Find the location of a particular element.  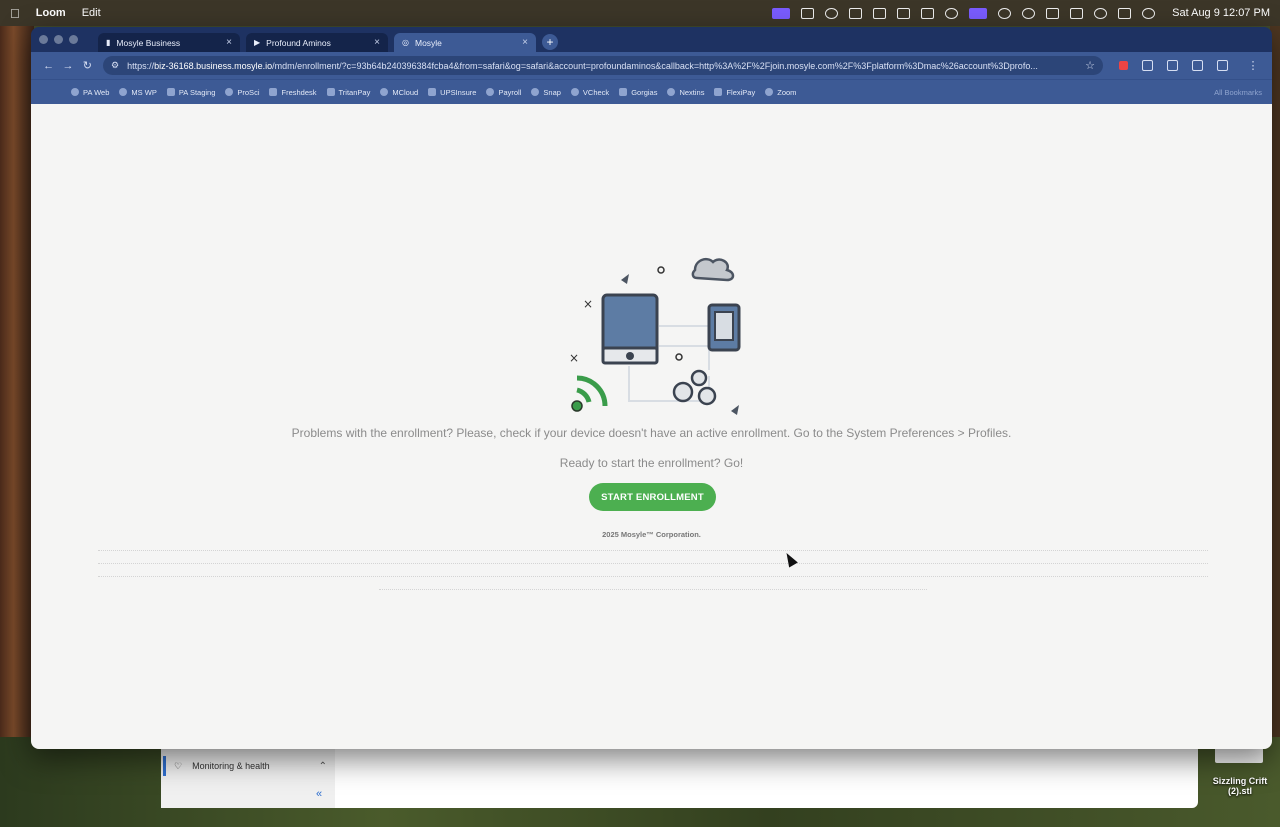

menu-edit: Edit is located at coordinates (91, 13).